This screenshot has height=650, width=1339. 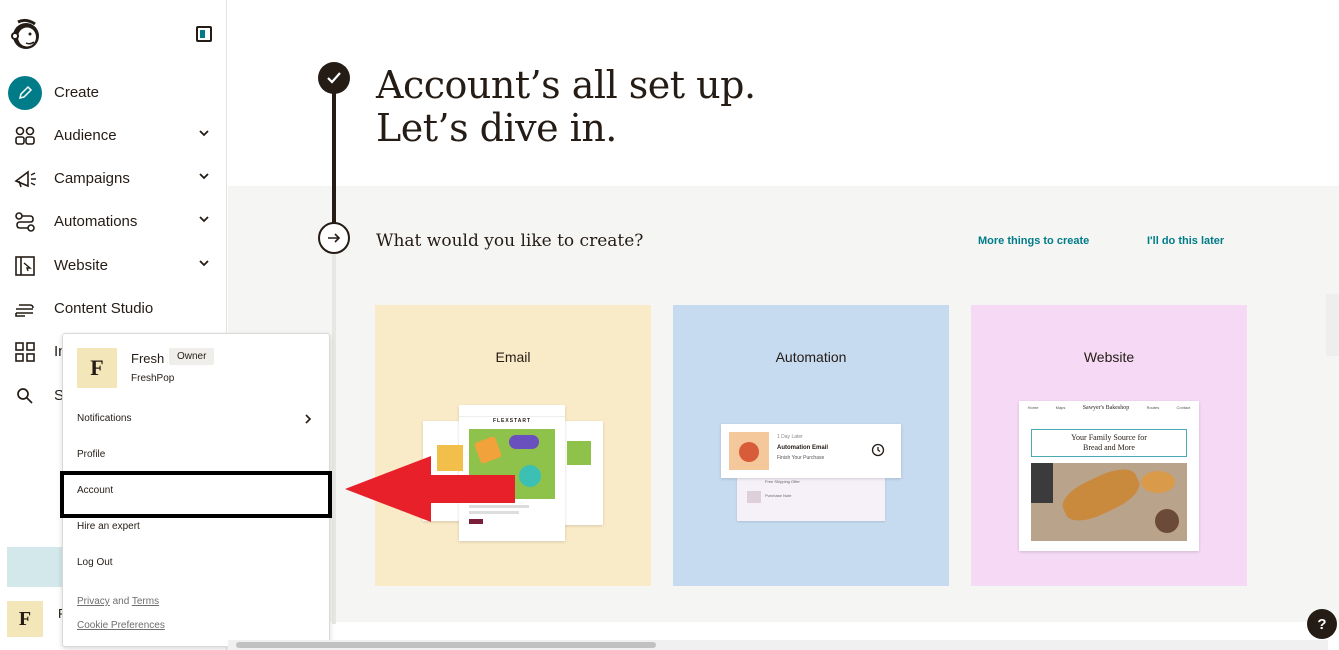 What do you see at coordinates (91, 454) in the screenshot?
I see `menu-item-profile: Profile` at bounding box center [91, 454].